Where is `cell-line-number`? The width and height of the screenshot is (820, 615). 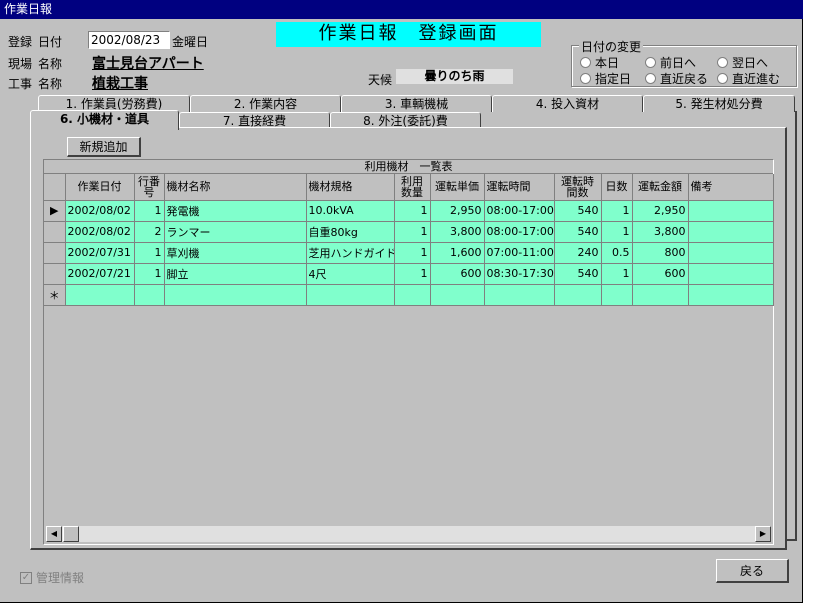 cell-line-number is located at coordinates (149, 295).